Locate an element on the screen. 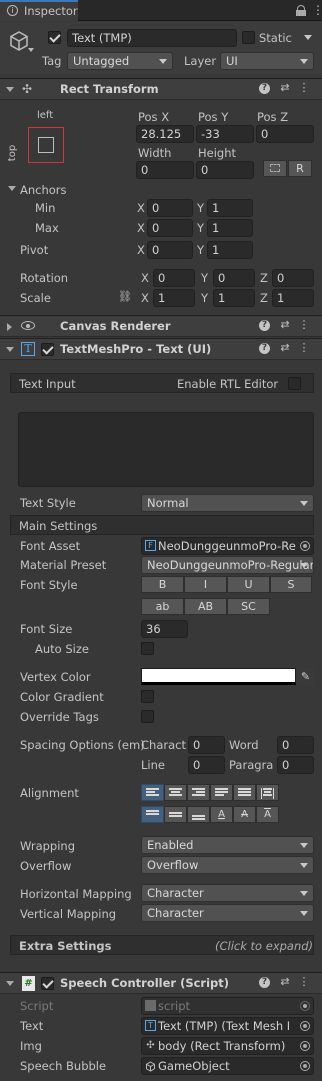 The height and width of the screenshot is (1081, 322). icon-dropdown-arrow is located at coordinates (31, 50).